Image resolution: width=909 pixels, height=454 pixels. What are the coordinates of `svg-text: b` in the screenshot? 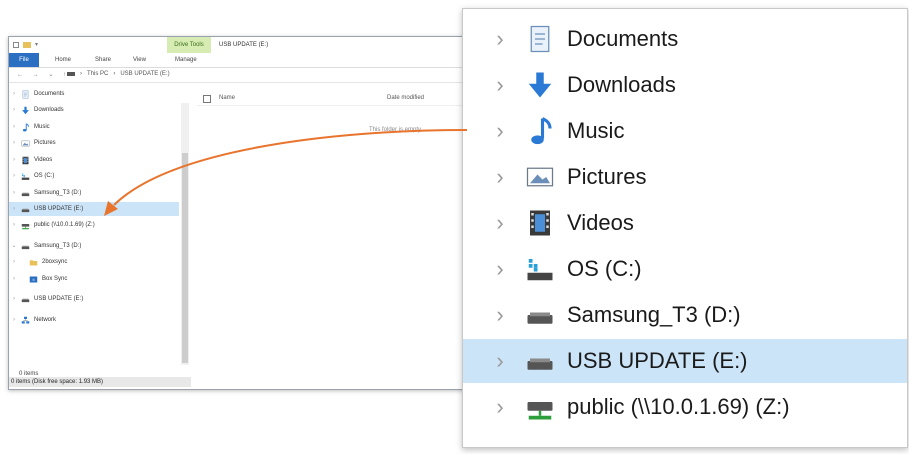 It's located at (34, 280).